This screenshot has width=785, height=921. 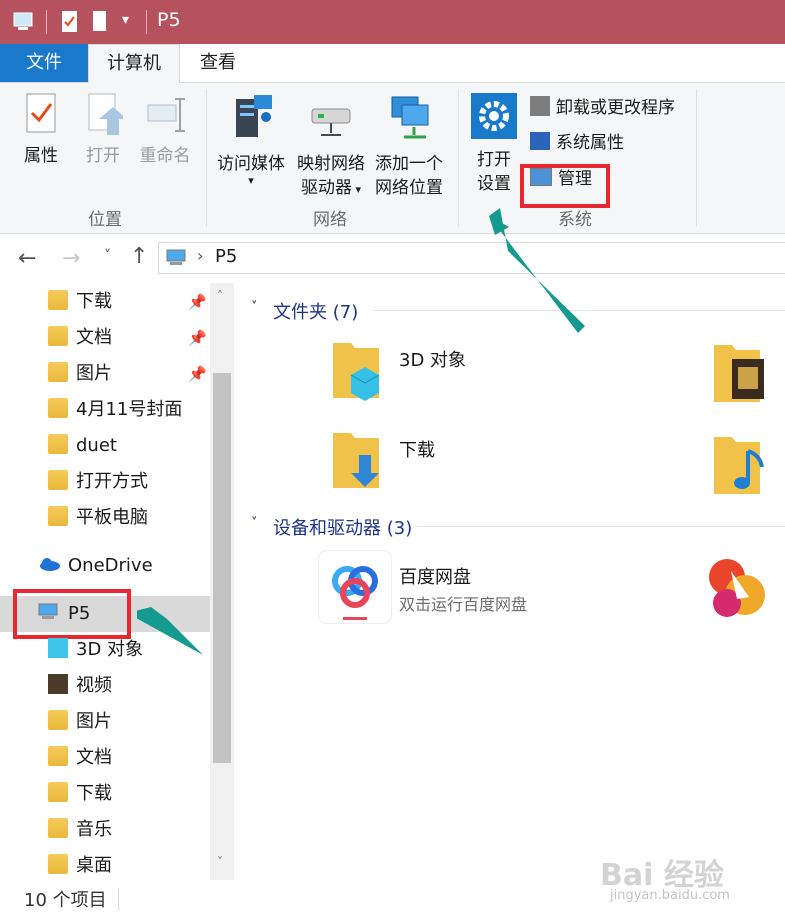 I want to click on uninstall-program-button: 卸载或更改程序, so click(x=602, y=108).